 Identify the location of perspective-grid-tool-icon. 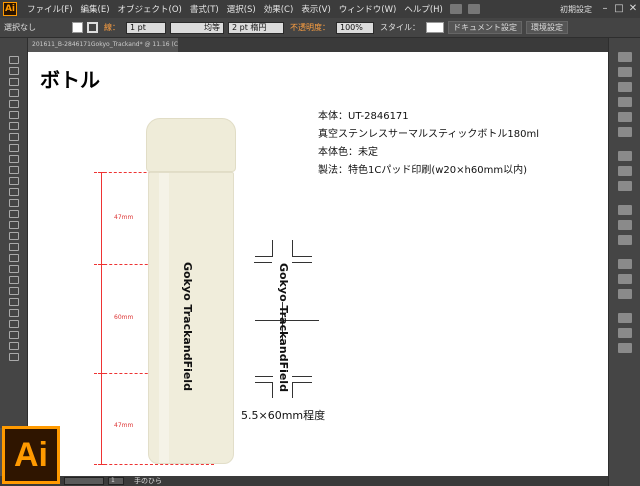
(14, 247).